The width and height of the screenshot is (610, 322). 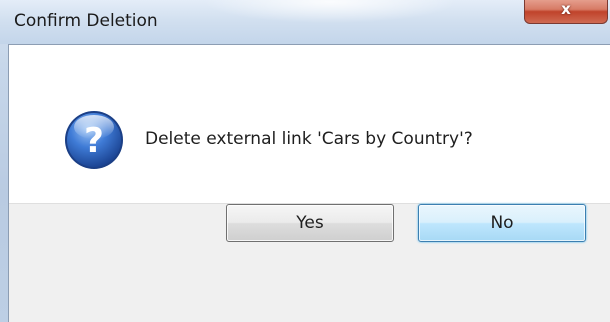 What do you see at coordinates (566, 9) in the screenshot?
I see `close-icon: x` at bounding box center [566, 9].